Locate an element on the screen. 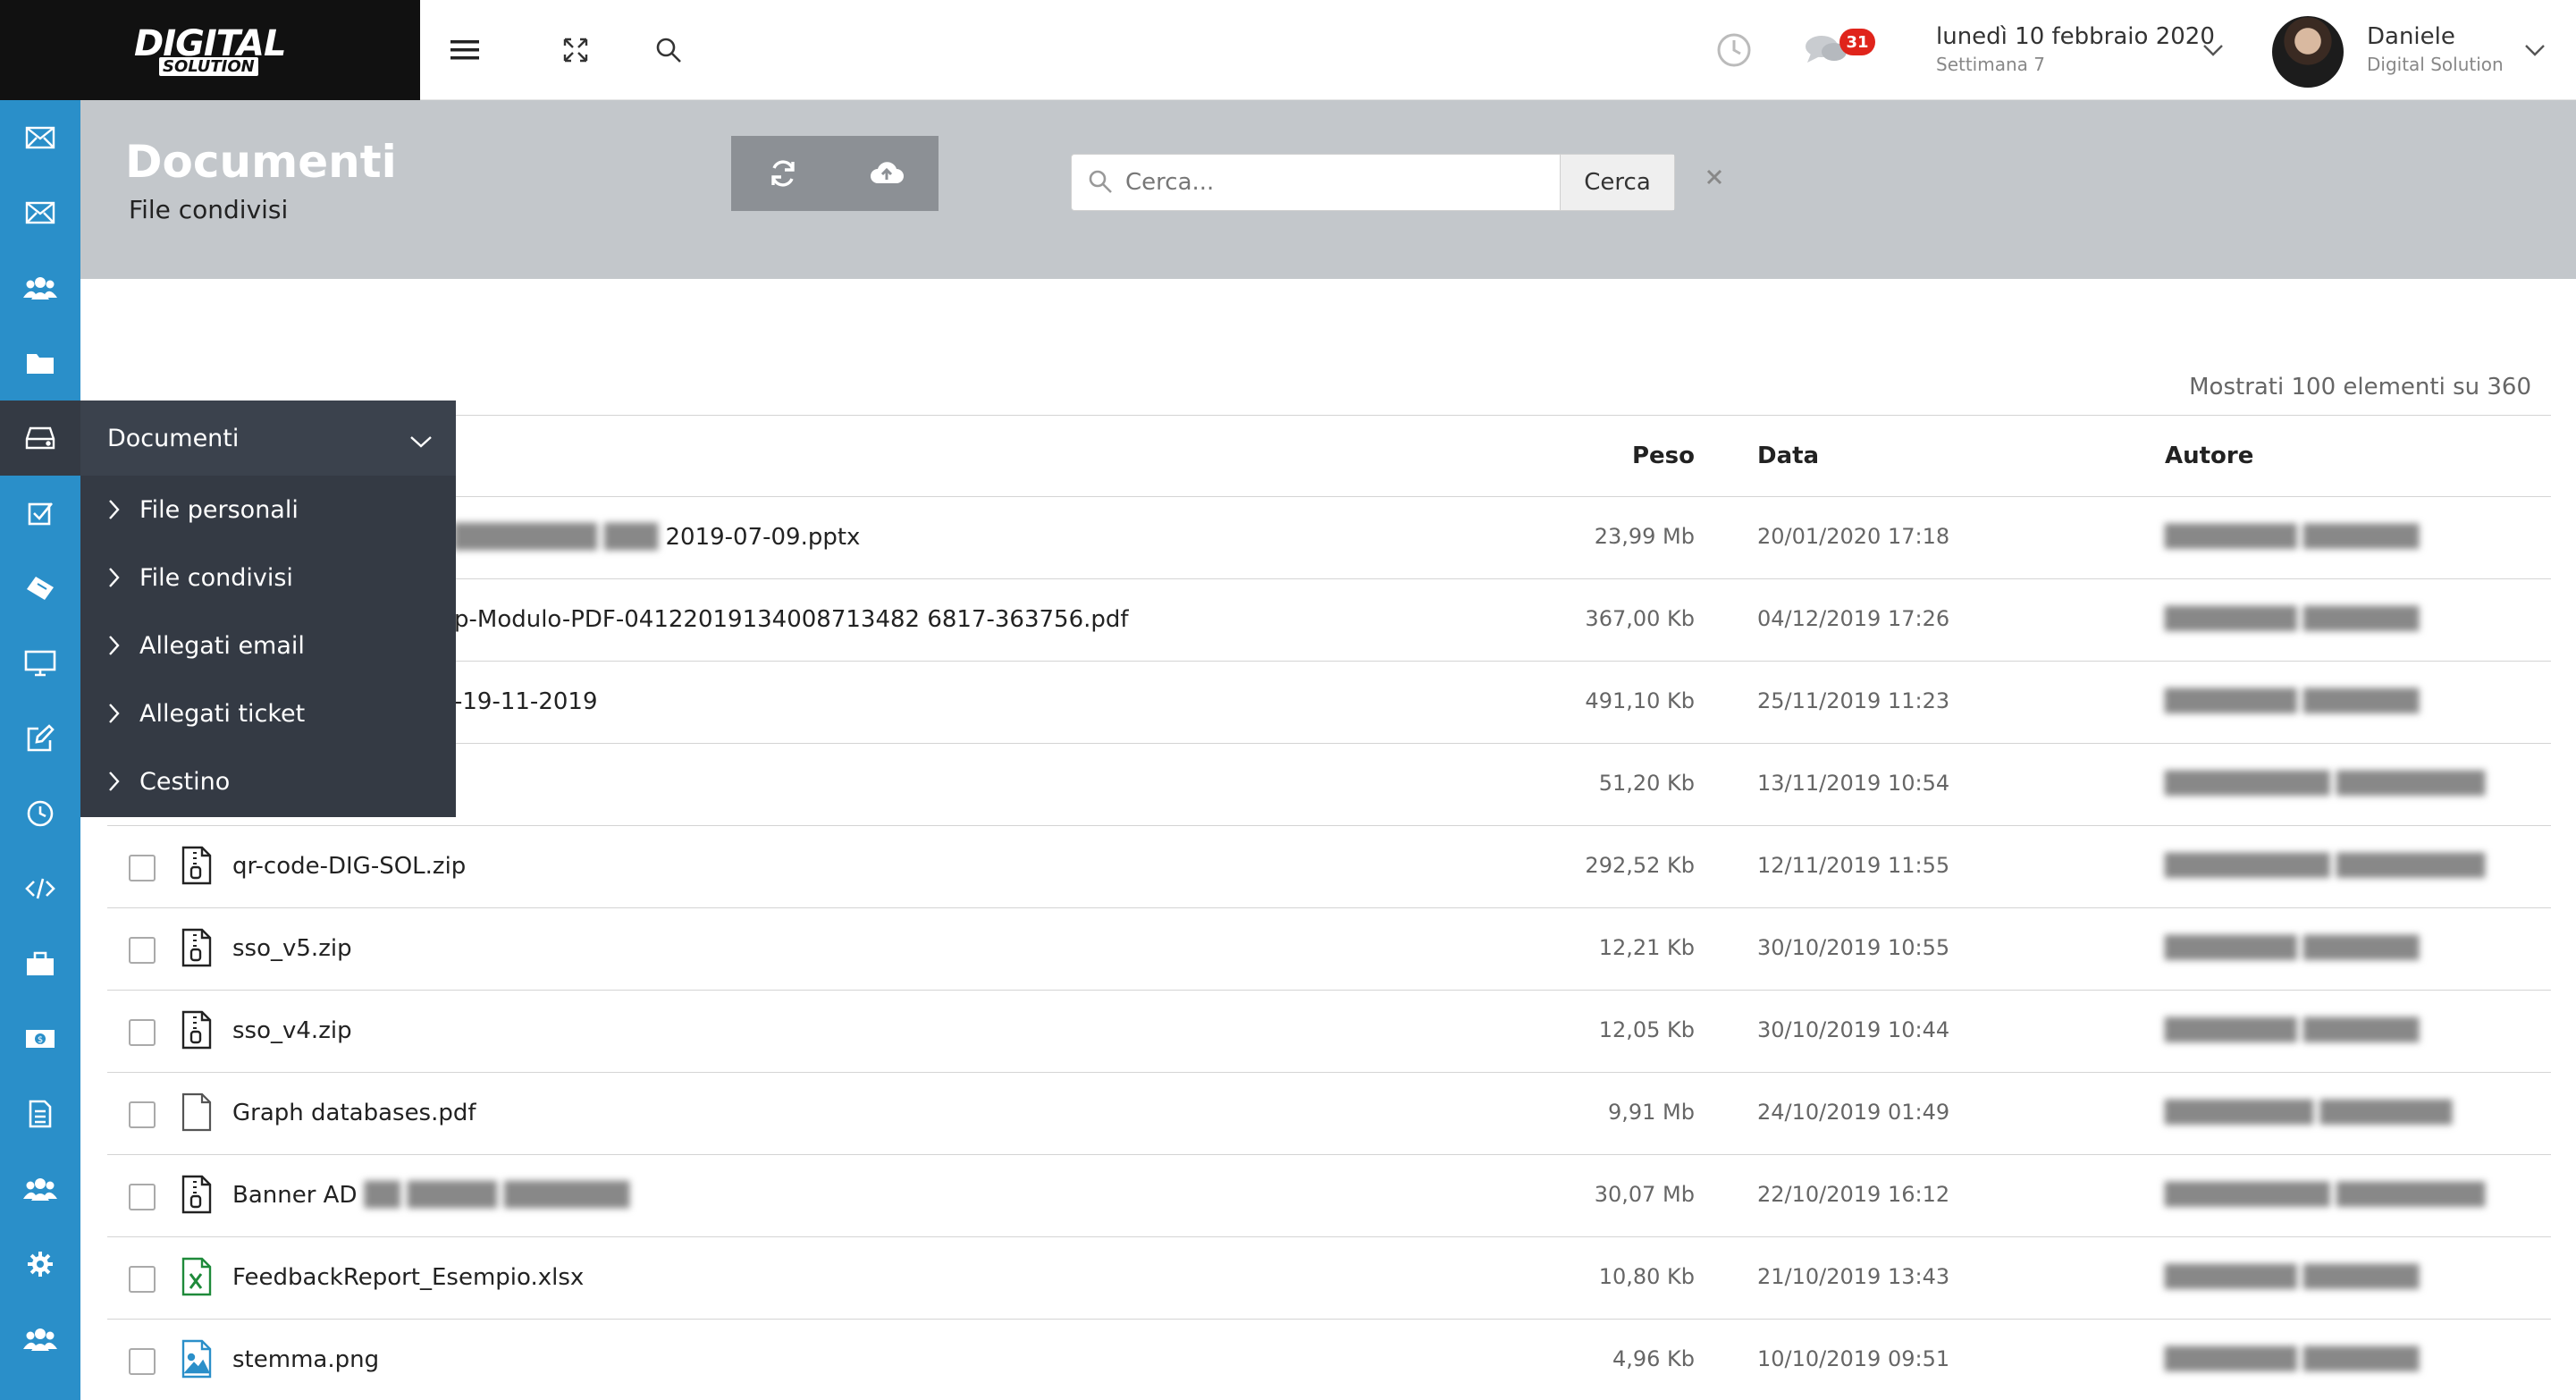  notification-badge: 31 is located at coordinates (1857, 42).